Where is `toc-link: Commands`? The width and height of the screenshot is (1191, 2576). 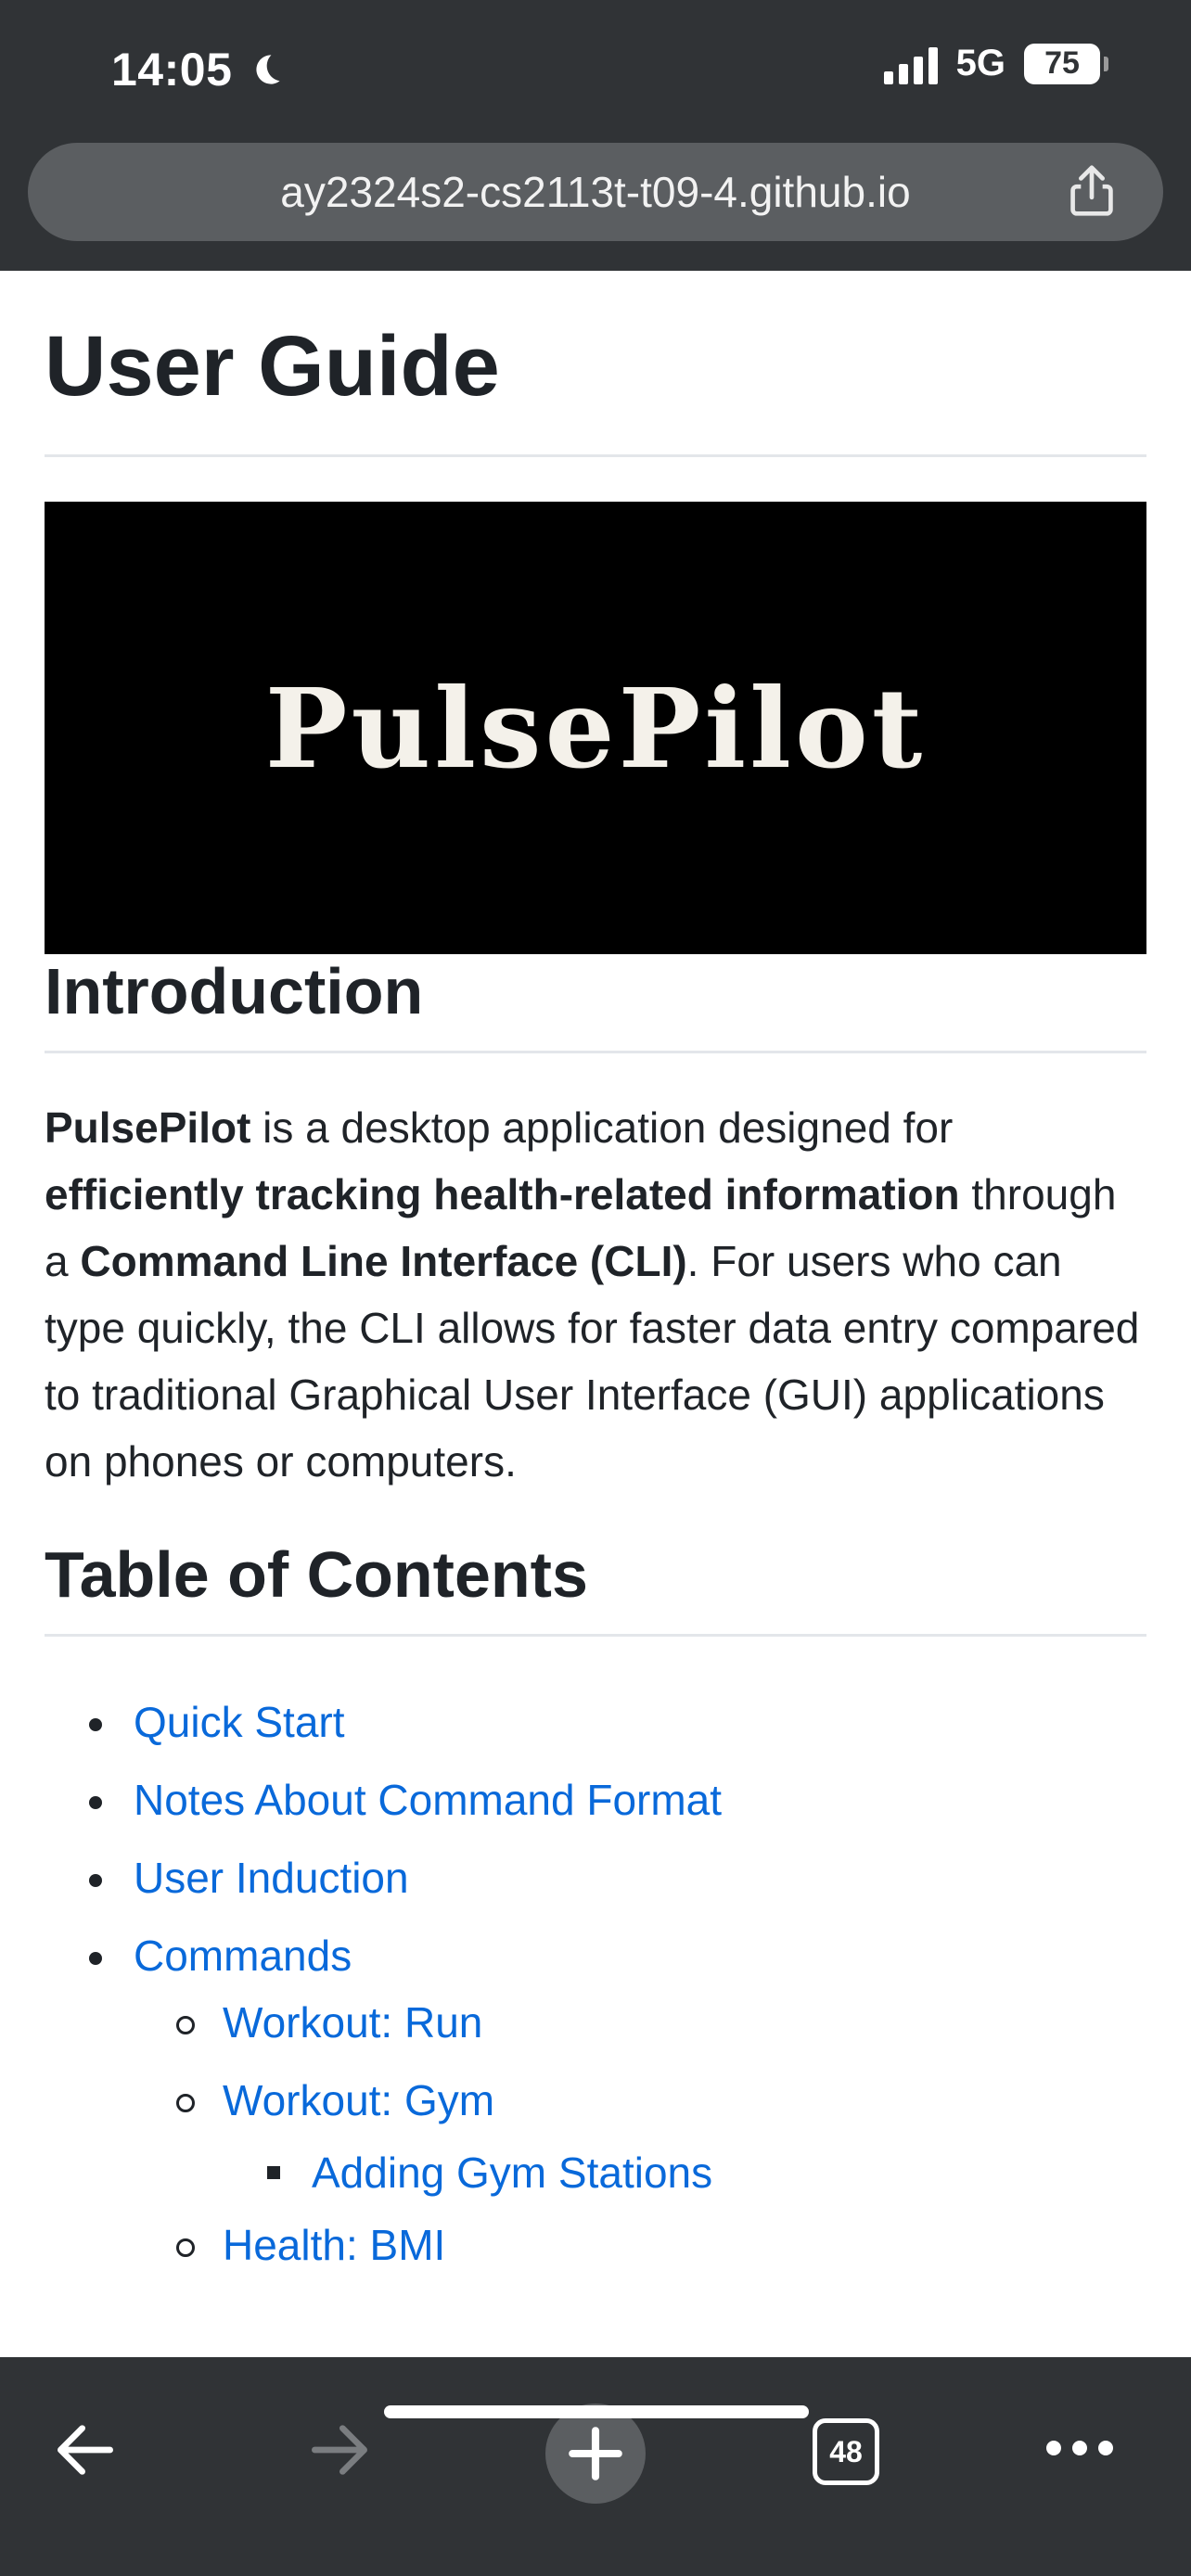
toc-link: Commands is located at coordinates (243, 1956).